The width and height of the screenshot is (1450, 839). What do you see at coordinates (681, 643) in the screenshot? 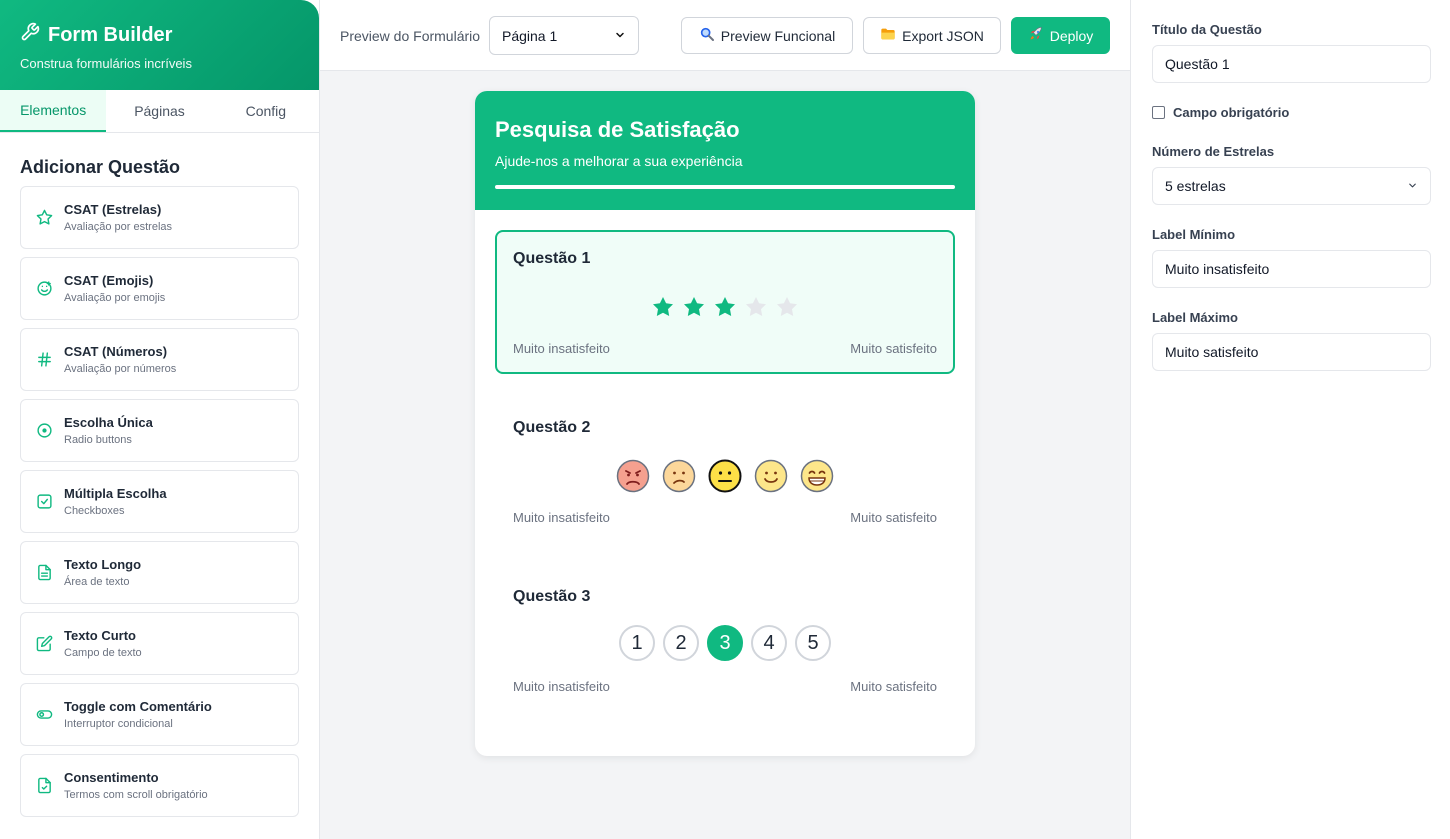
I see `number-option-2: 2` at bounding box center [681, 643].